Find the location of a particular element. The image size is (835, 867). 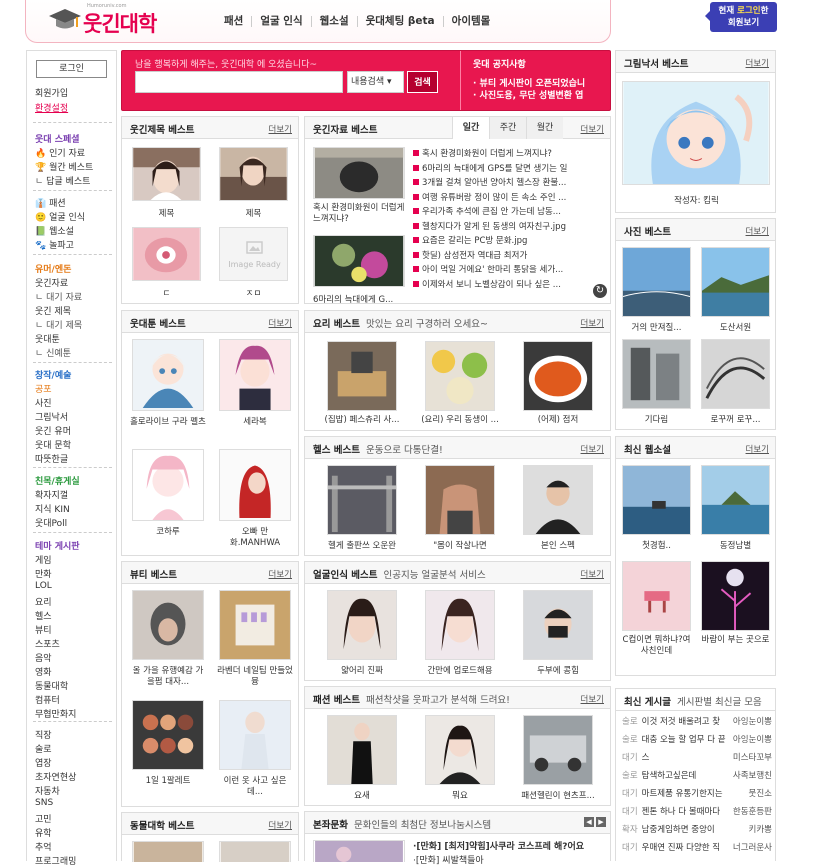

recent-post-author: 사족보행친 is located at coordinates (750, 775).